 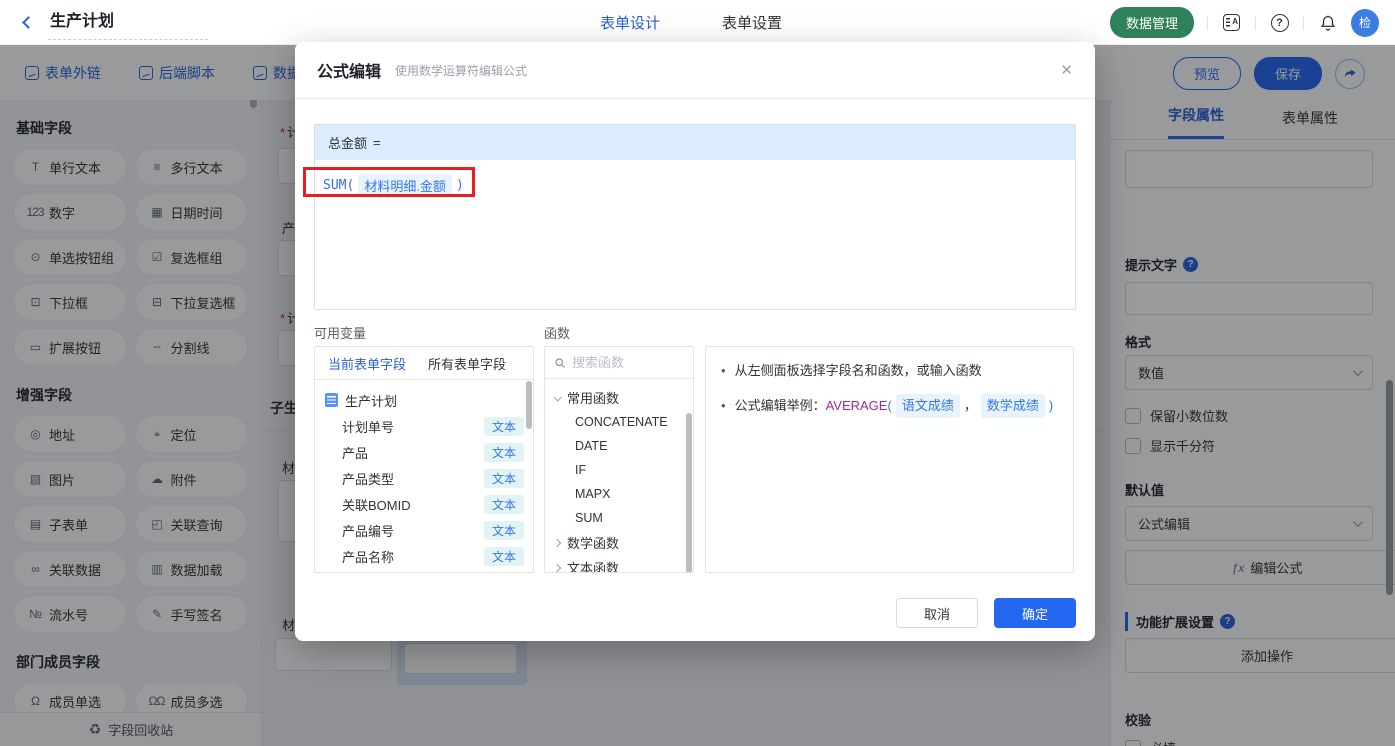 What do you see at coordinates (619, 470) in the screenshot?
I see `function-item: IF` at bounding box center [619, 470].